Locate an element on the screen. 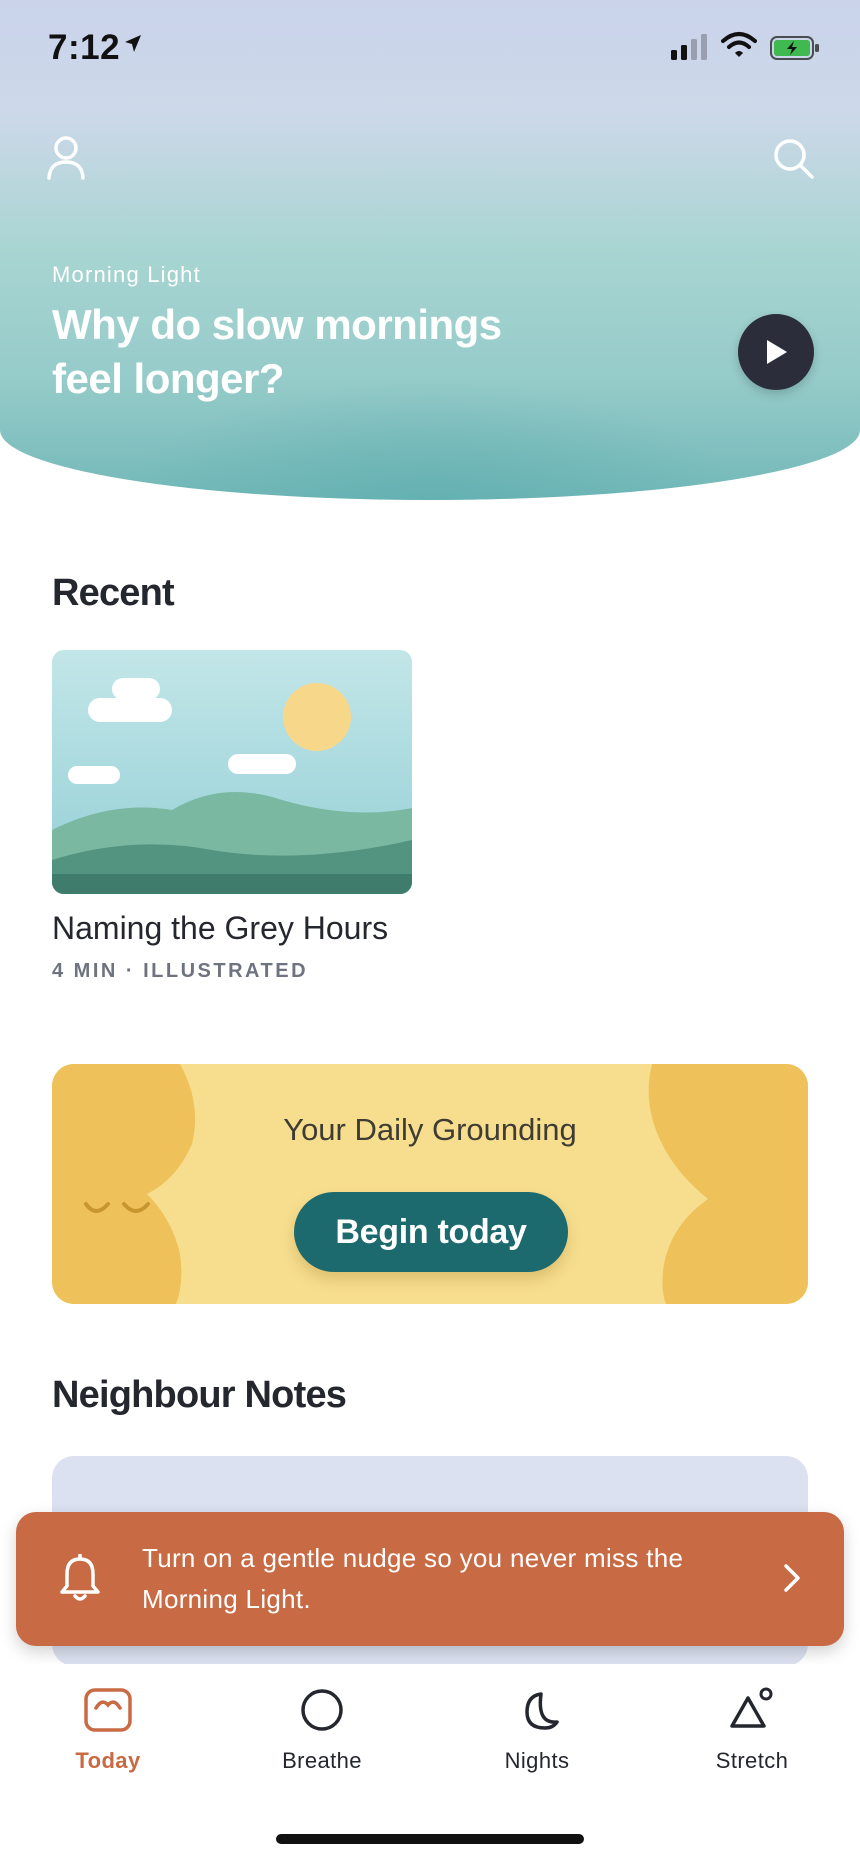  moon-icon is located at coordinates (542, 1711).